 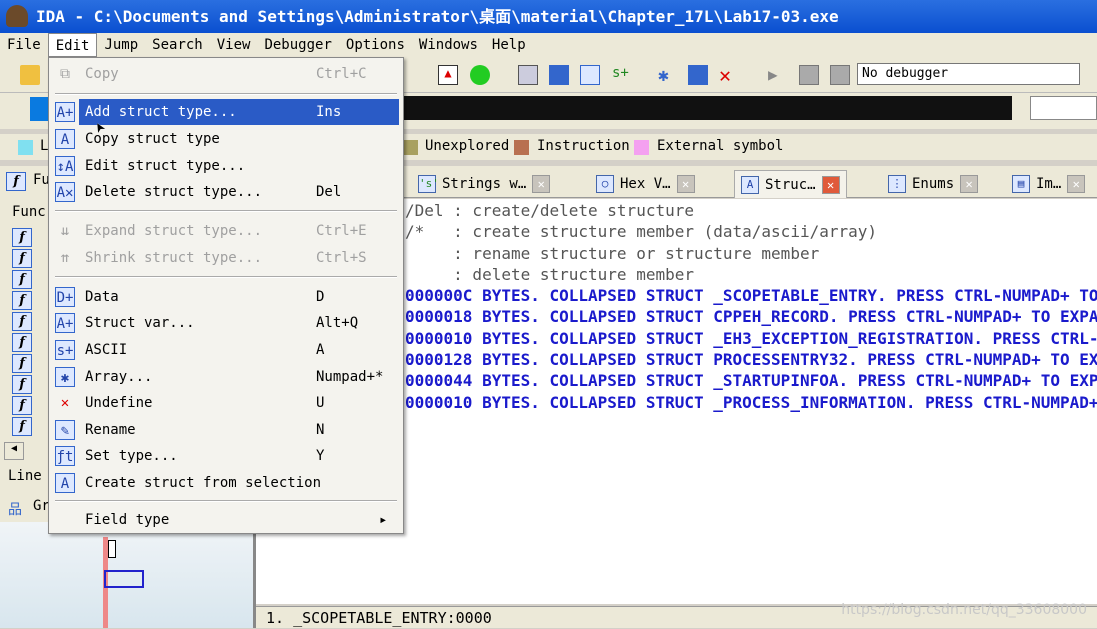 What do you see at coordinates (119, 403) in the screenshot?
I see `menu-item-label: Undefine` at bounding box center [119, 403].